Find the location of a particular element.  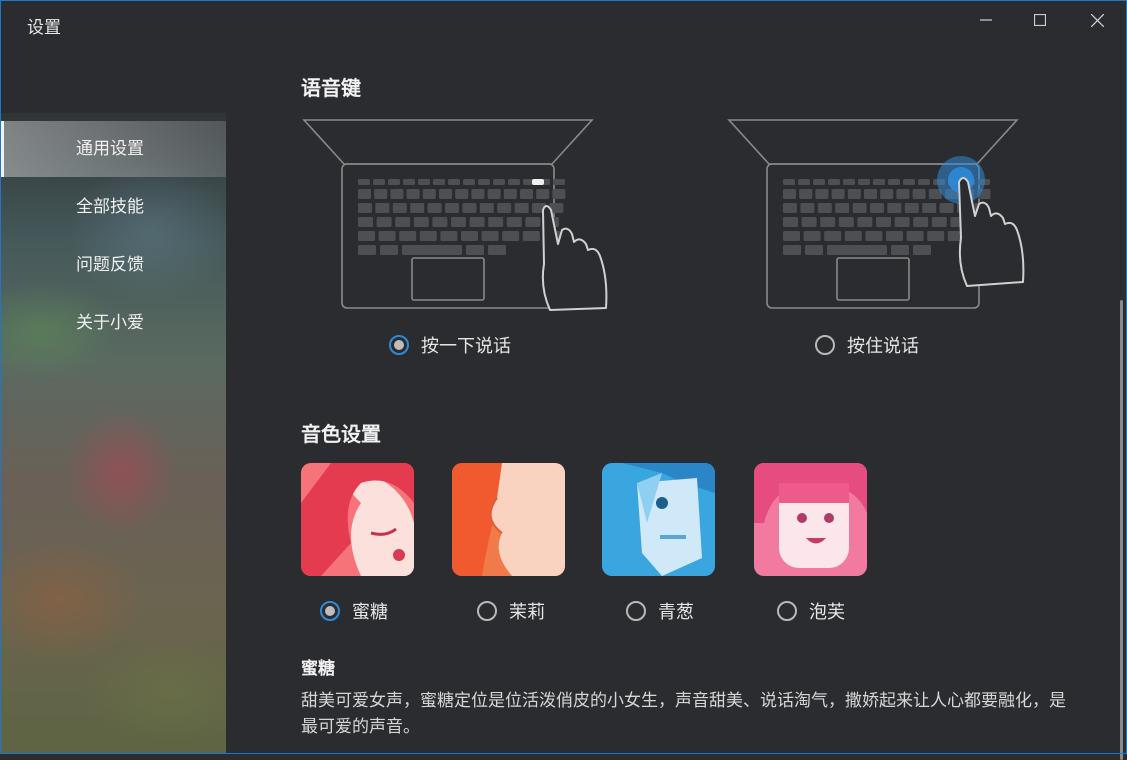

voice-card-moli is located at coordinates (508, 519).